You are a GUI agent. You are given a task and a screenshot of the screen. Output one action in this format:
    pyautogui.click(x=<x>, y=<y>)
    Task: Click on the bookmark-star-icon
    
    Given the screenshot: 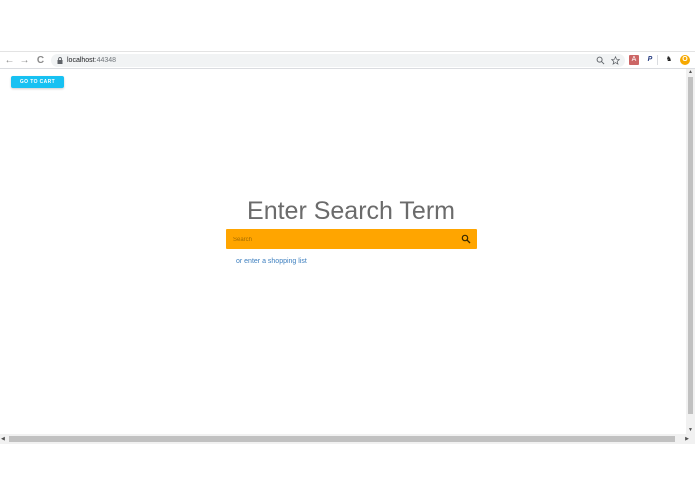 What is the action you would take?
    pyautogui.click(x=615, y=60)
    